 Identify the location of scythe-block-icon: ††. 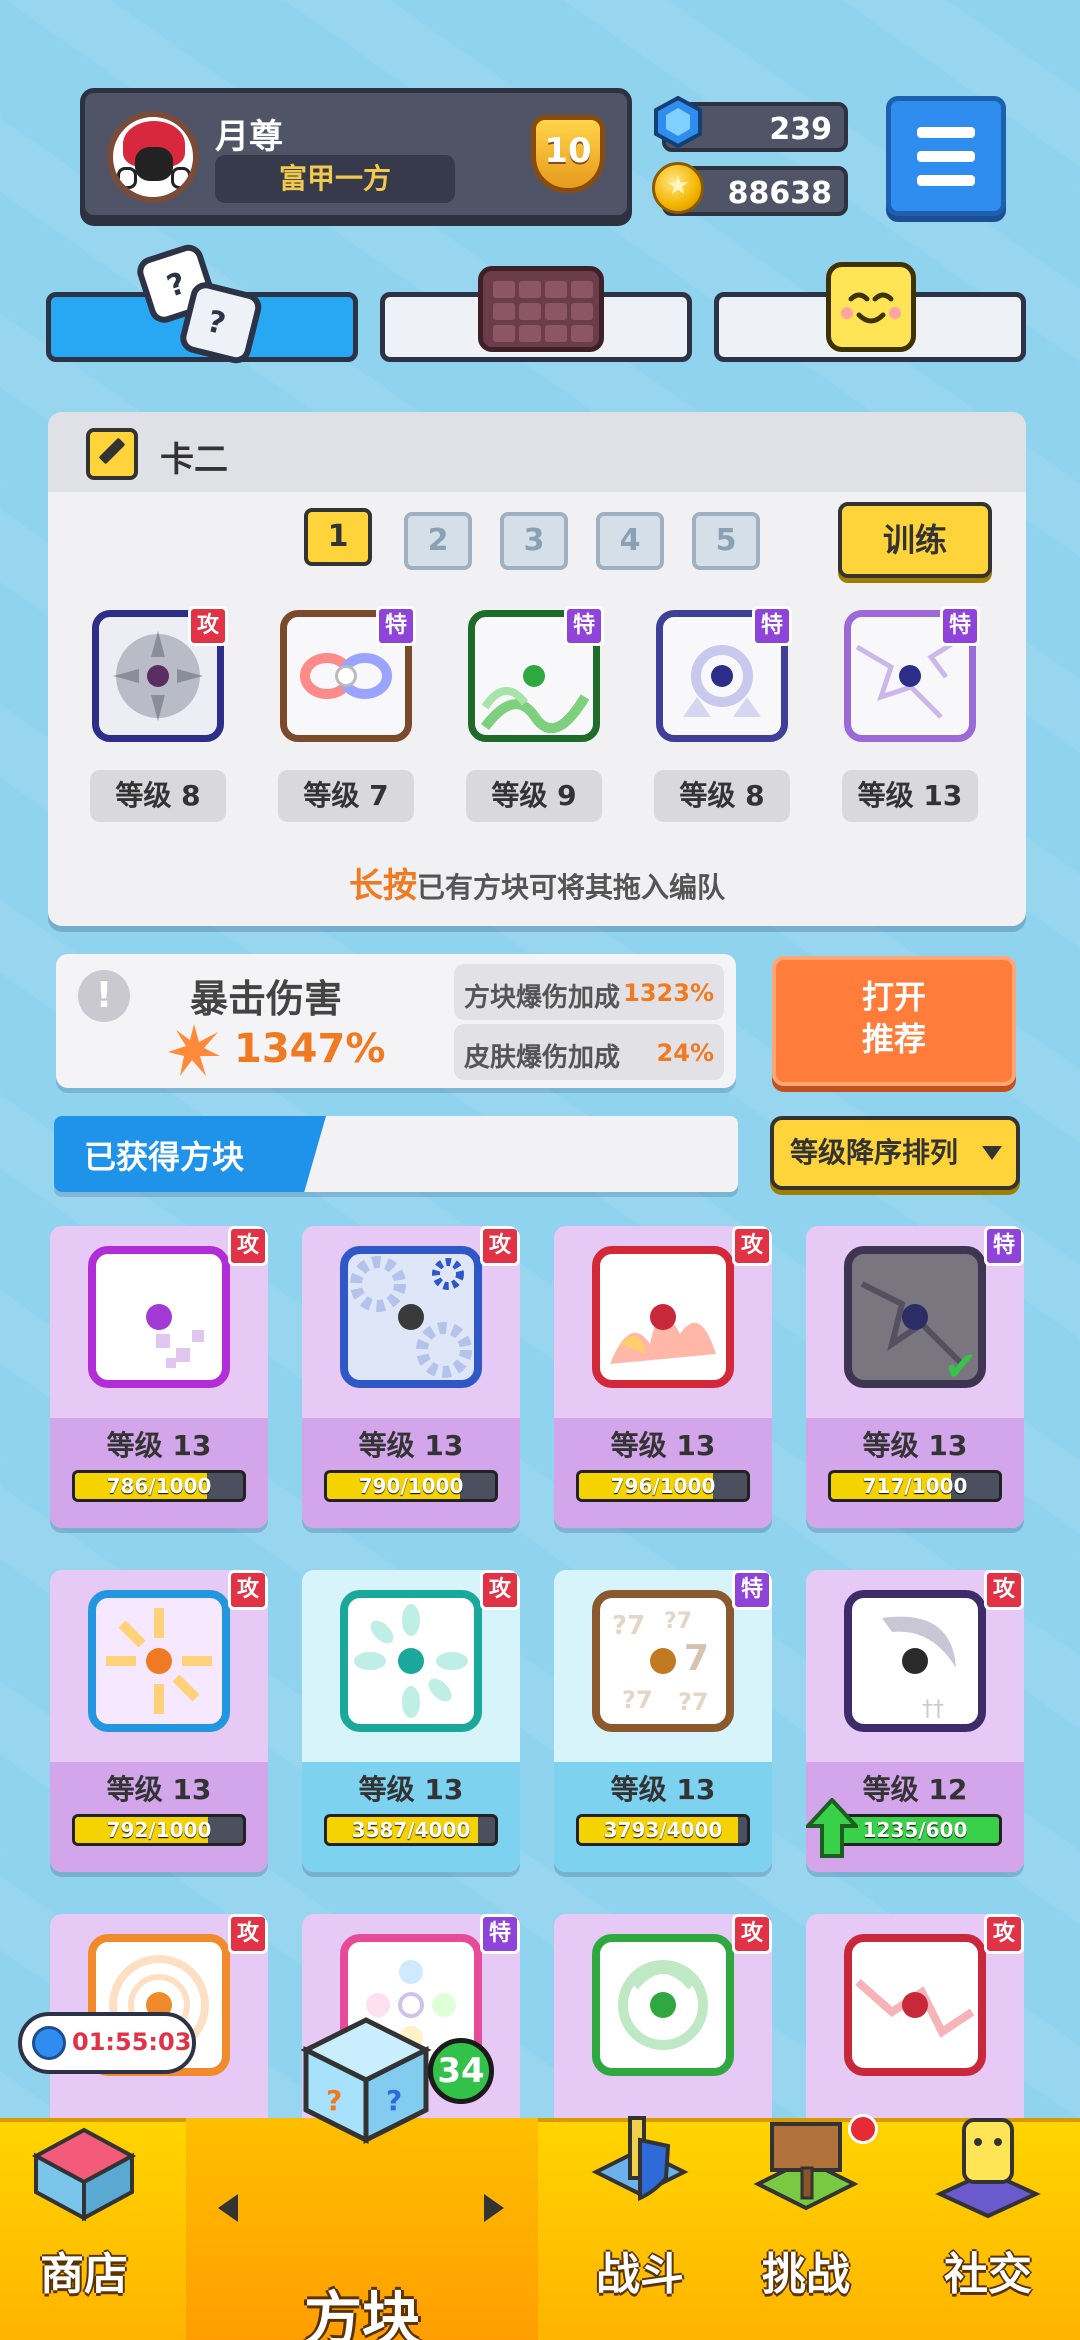
(915, 1661).